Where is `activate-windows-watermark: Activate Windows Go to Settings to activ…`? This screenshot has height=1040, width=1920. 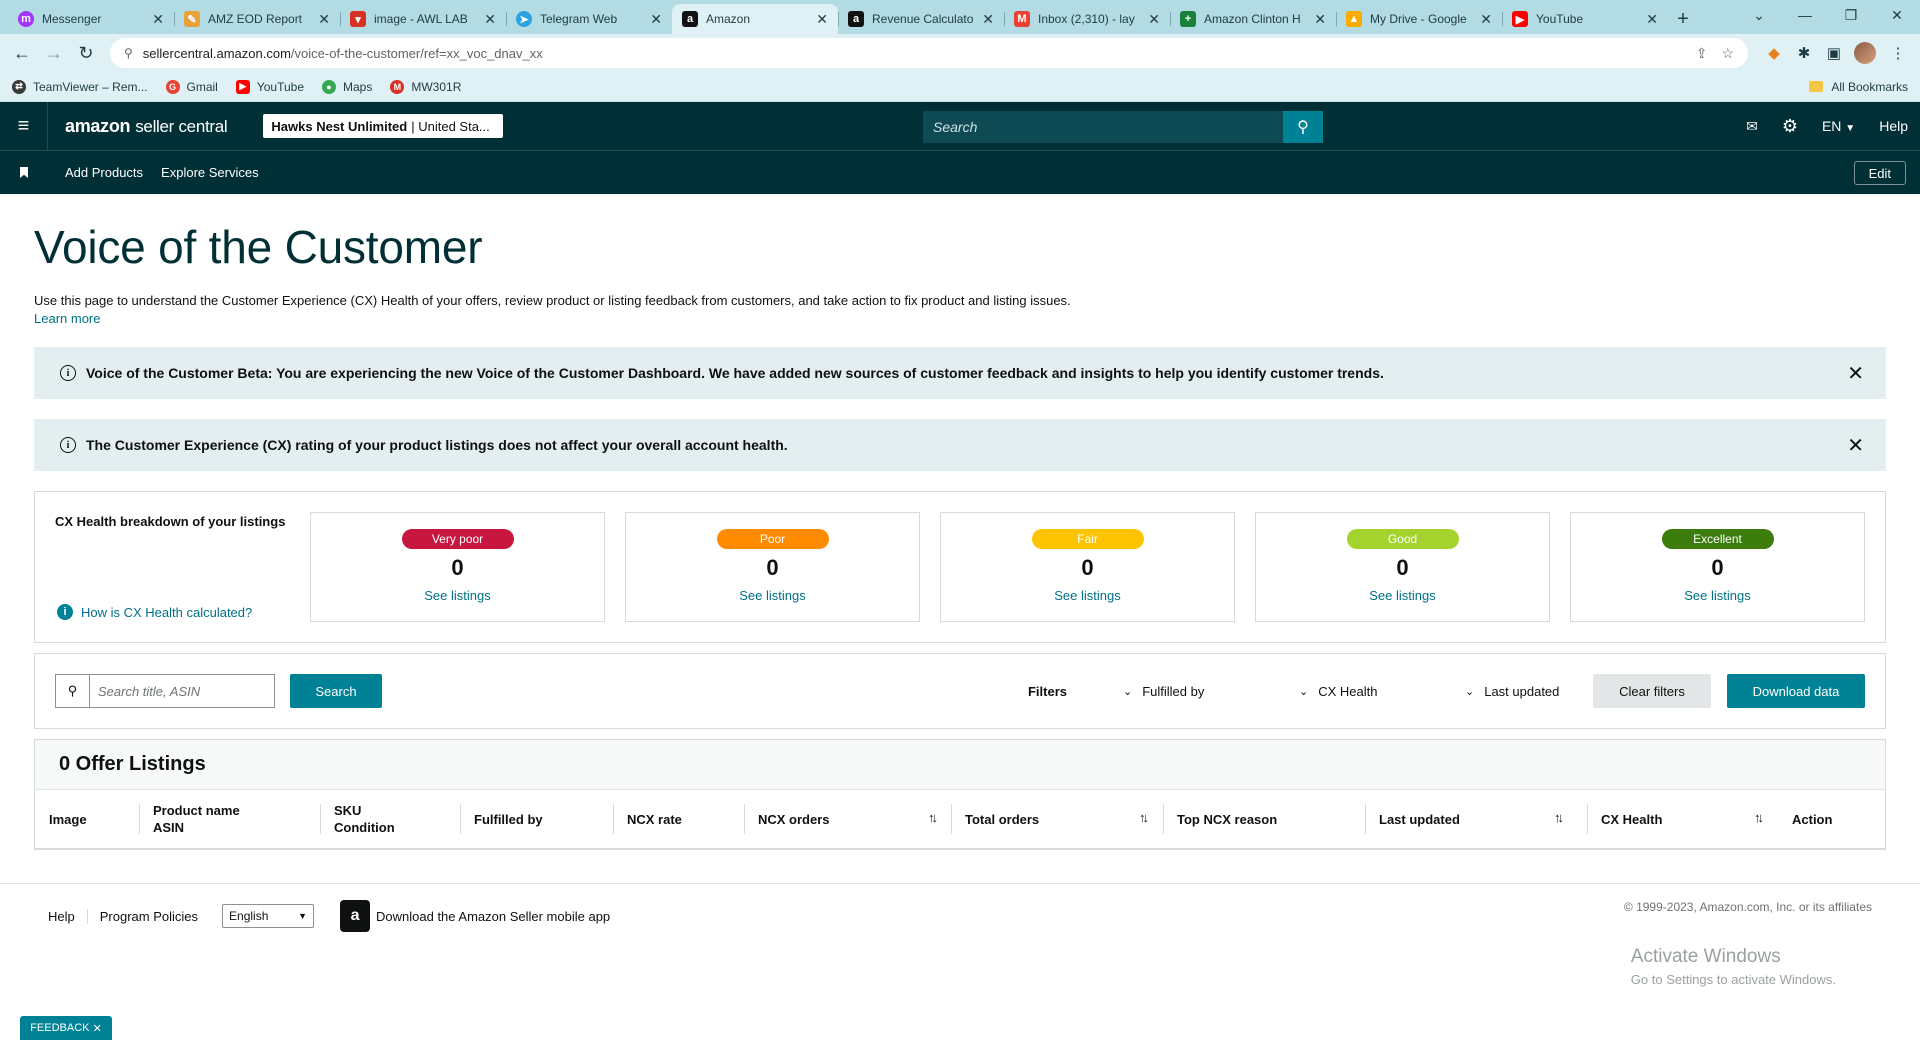
activate-windows-watermark: Activate Windows Go to Settings to activ… is located at coordinates (1733, 966).